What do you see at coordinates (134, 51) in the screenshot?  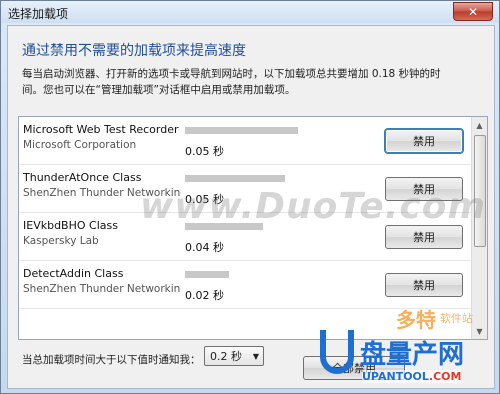 I see `dialog-heading: 通过禁用不需要的加载项来提高速度` at bounding box center [134, 51].